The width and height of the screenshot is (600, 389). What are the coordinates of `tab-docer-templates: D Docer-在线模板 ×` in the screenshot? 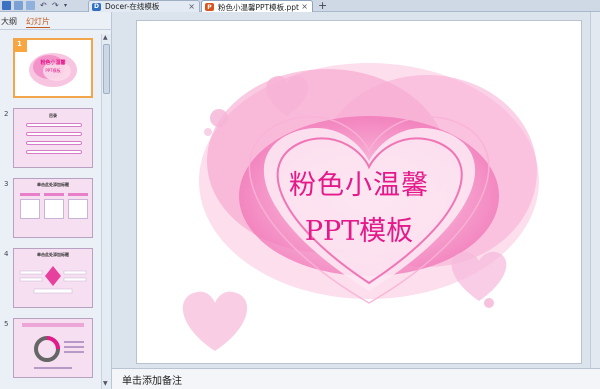 It's located at (144, 6).